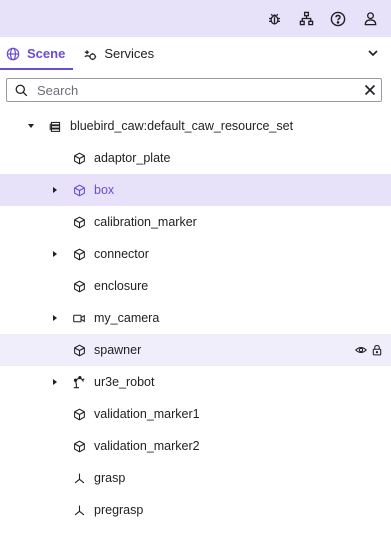 The width and height of the screenshot is (391, 553). I want to click on row-actions, so click(369, 350).